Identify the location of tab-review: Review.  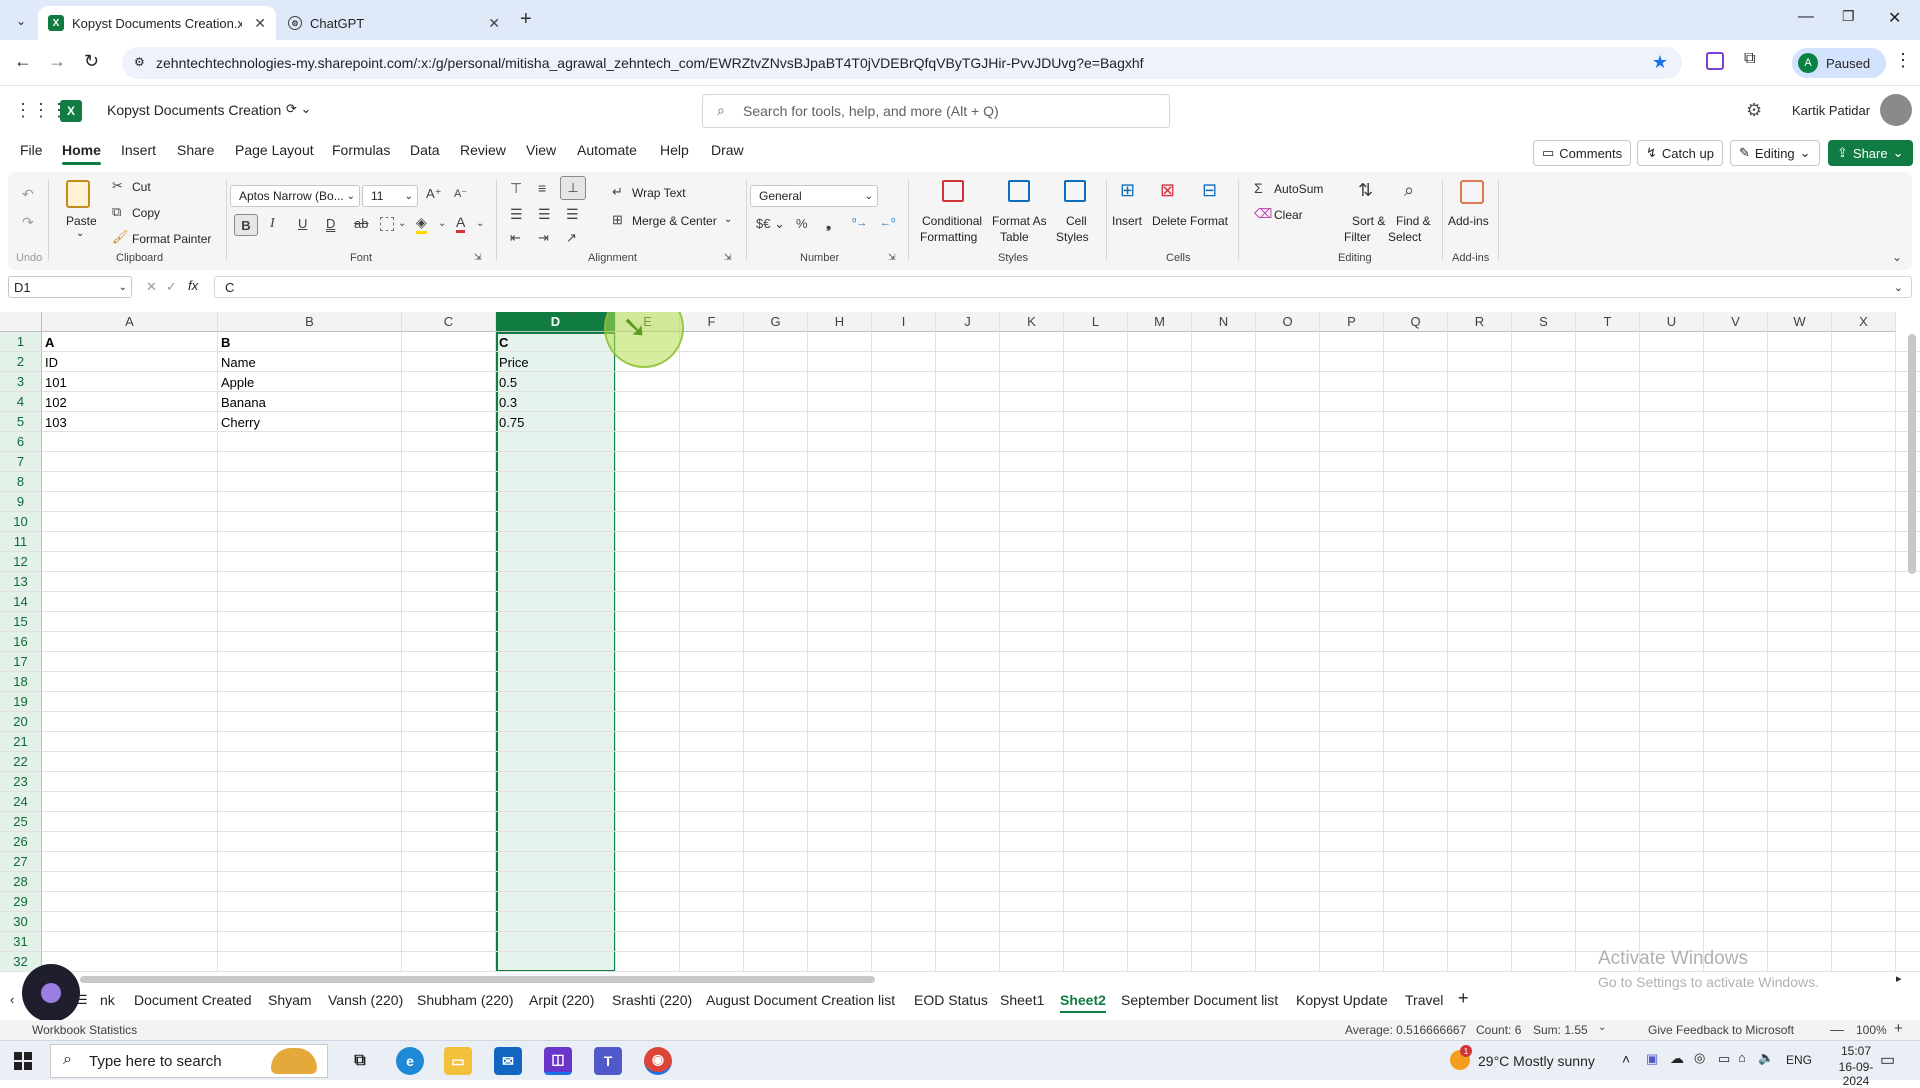
(483, 150).